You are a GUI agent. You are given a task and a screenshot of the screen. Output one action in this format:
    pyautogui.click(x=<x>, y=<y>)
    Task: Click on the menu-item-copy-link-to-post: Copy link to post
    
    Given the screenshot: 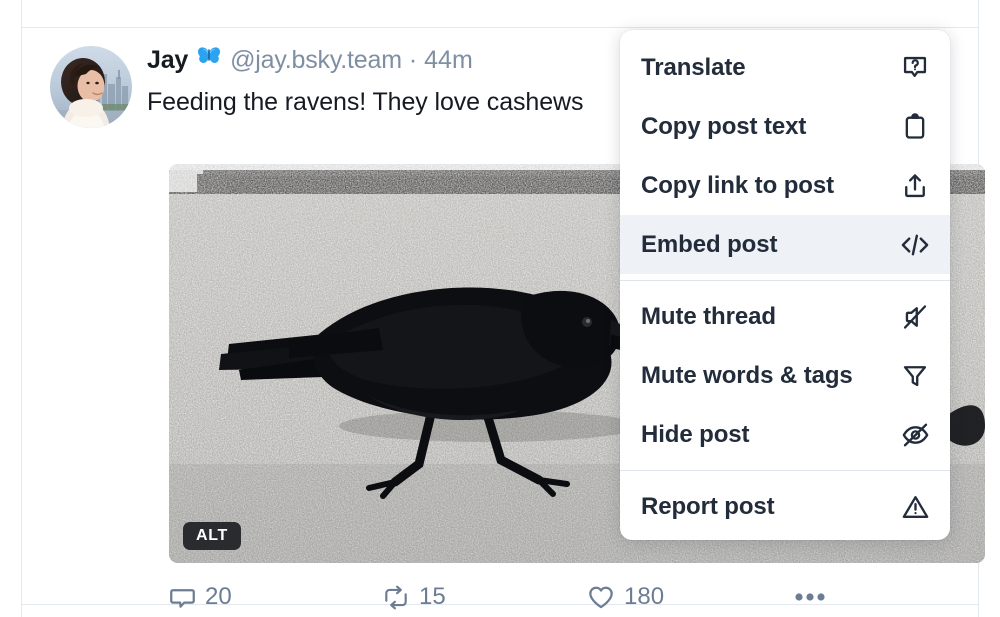 What is the action you would take?
    pyautogui.click(x=785, y=185)
    